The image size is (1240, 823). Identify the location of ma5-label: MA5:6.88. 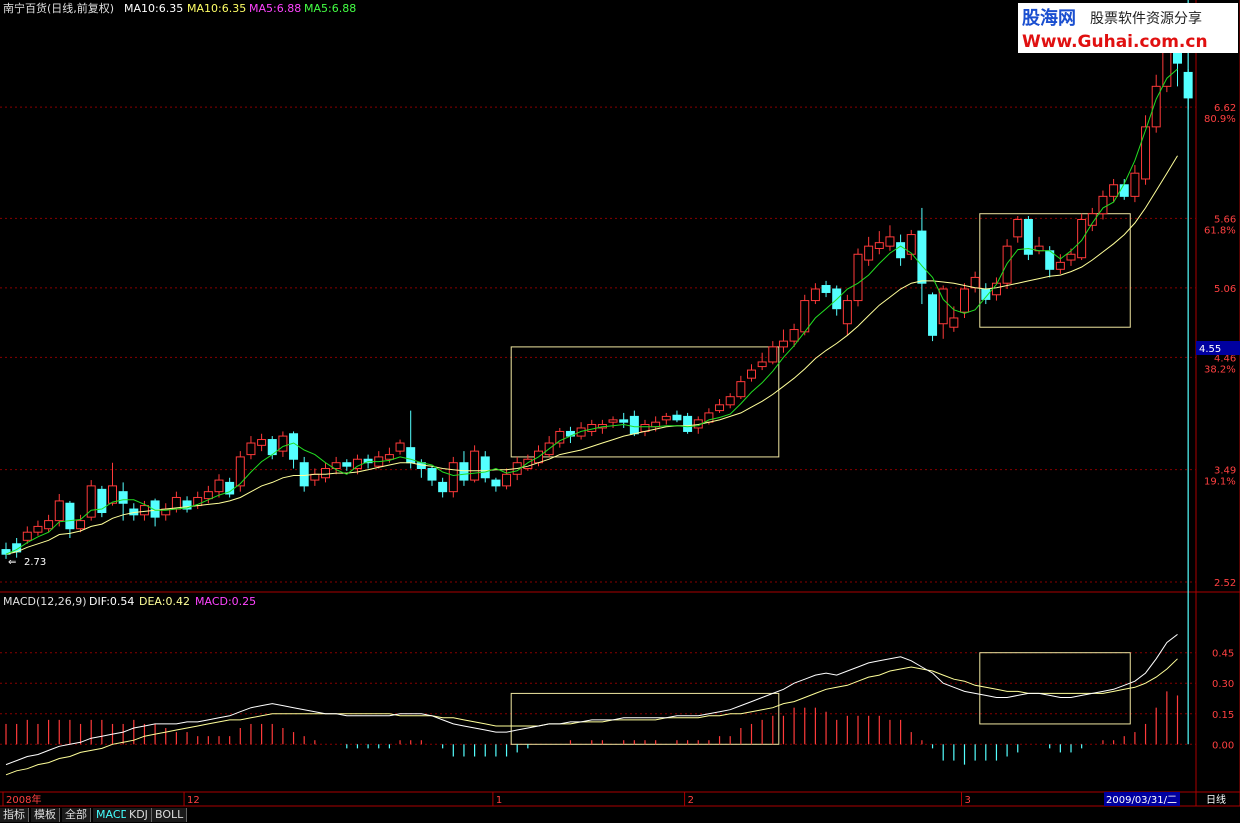
(275, 8).